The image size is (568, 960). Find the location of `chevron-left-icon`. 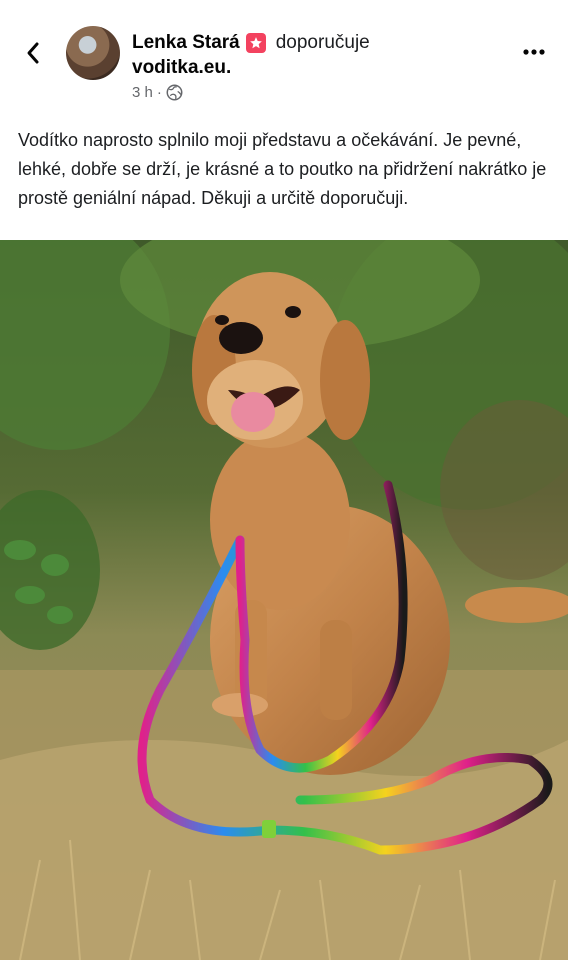

chevron-left-icon is located at coordinates (33, 53).